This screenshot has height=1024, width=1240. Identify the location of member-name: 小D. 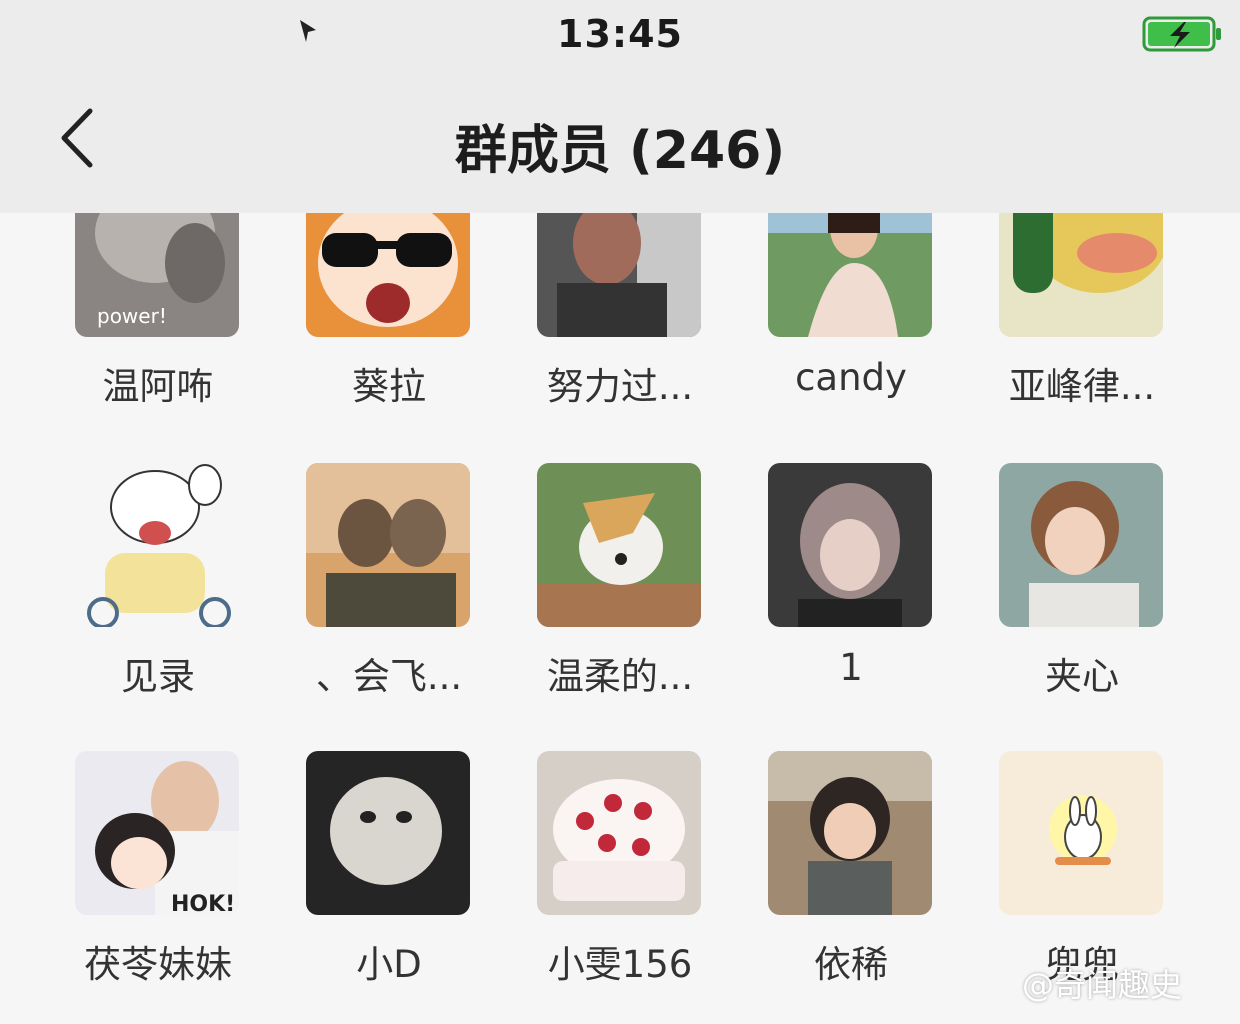
(389, 964).